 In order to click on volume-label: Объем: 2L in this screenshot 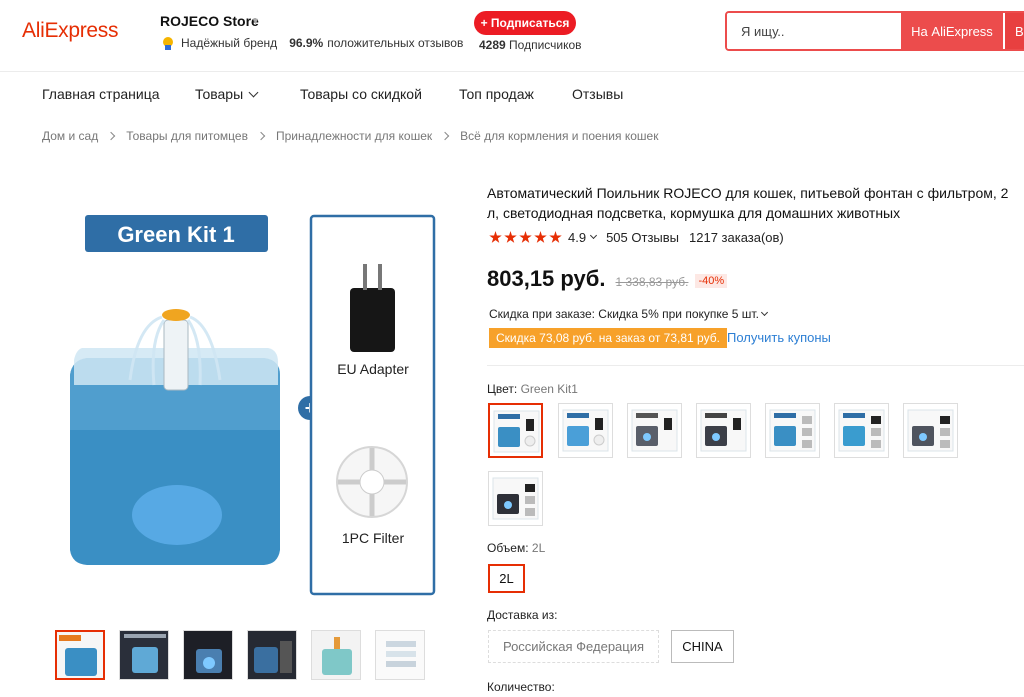, I will do `click(516, 548)`.